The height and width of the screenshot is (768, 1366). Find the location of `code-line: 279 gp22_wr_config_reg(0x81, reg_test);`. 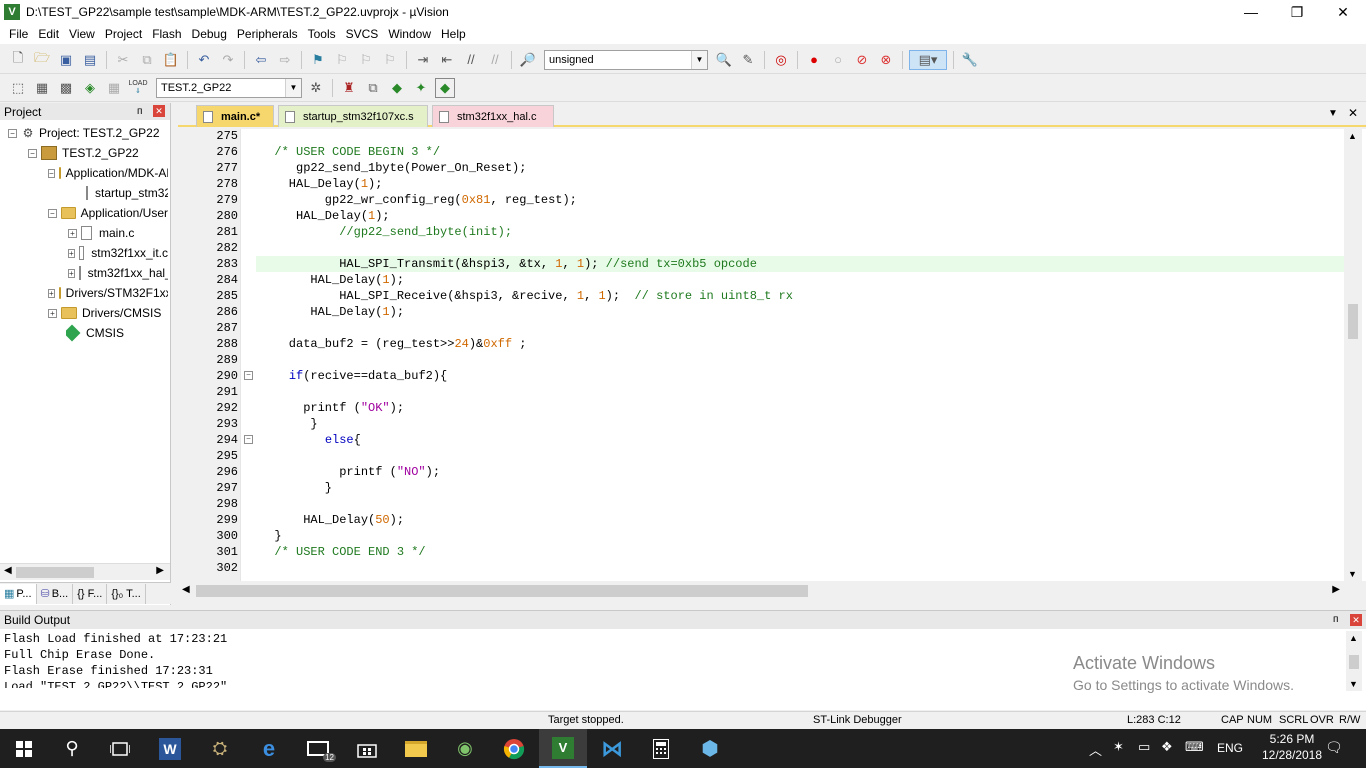

code-line: 279 gp22_wr_config_reg(0x81, reg_test); is located at coordinates (761, 200).